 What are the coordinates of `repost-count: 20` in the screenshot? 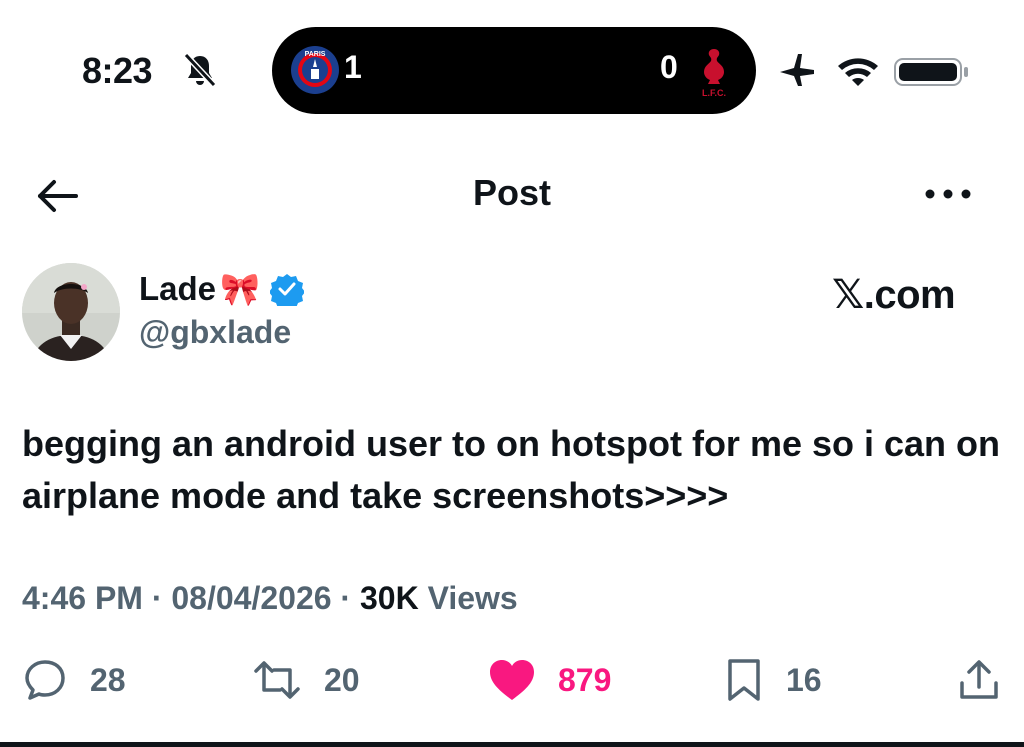 It's located at (342, 679).